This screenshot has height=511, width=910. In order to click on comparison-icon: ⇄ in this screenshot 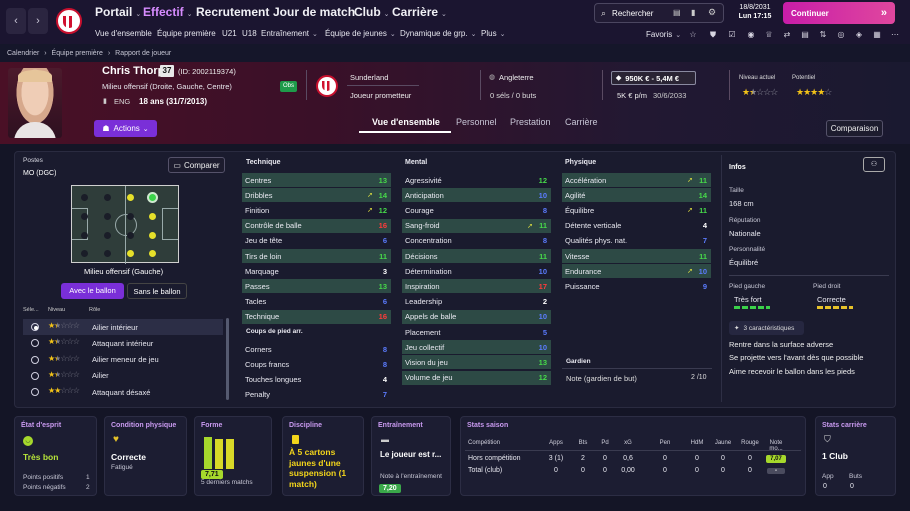, I will do `click(787, 35)`.